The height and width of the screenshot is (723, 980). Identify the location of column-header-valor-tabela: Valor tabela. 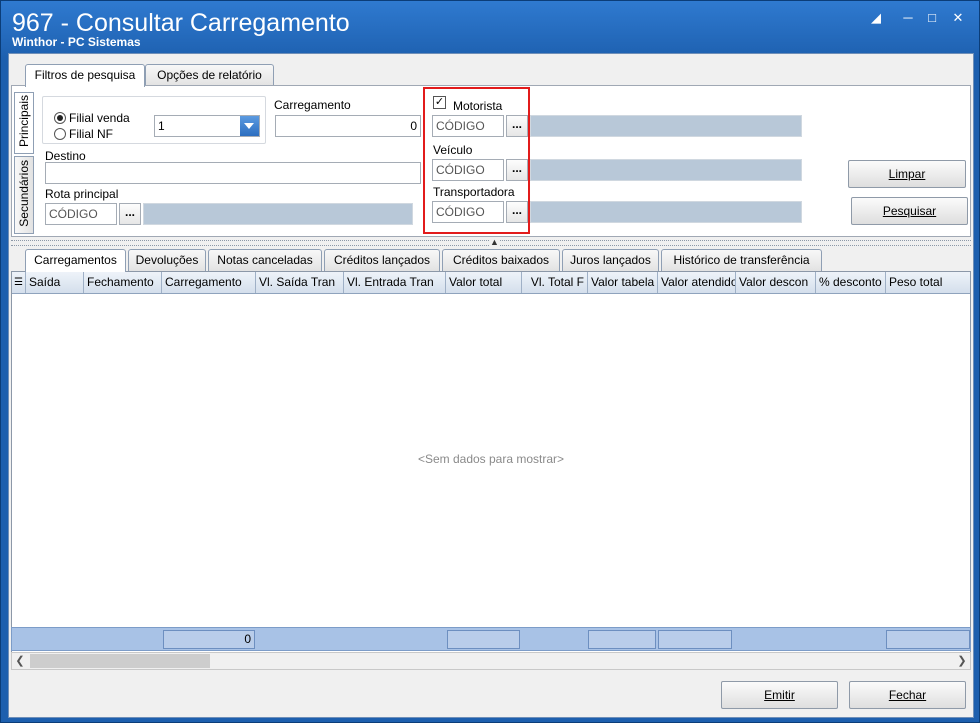
(623, 282).